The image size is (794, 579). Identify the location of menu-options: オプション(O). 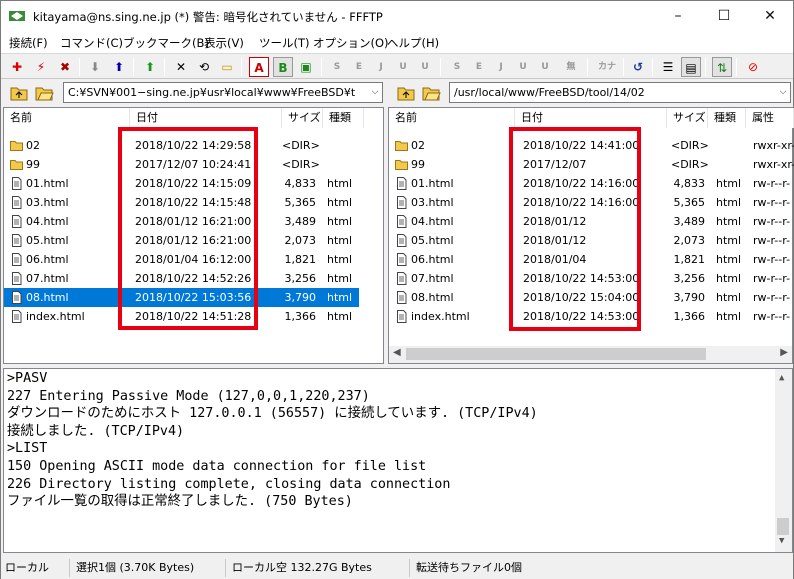
(351, 43).